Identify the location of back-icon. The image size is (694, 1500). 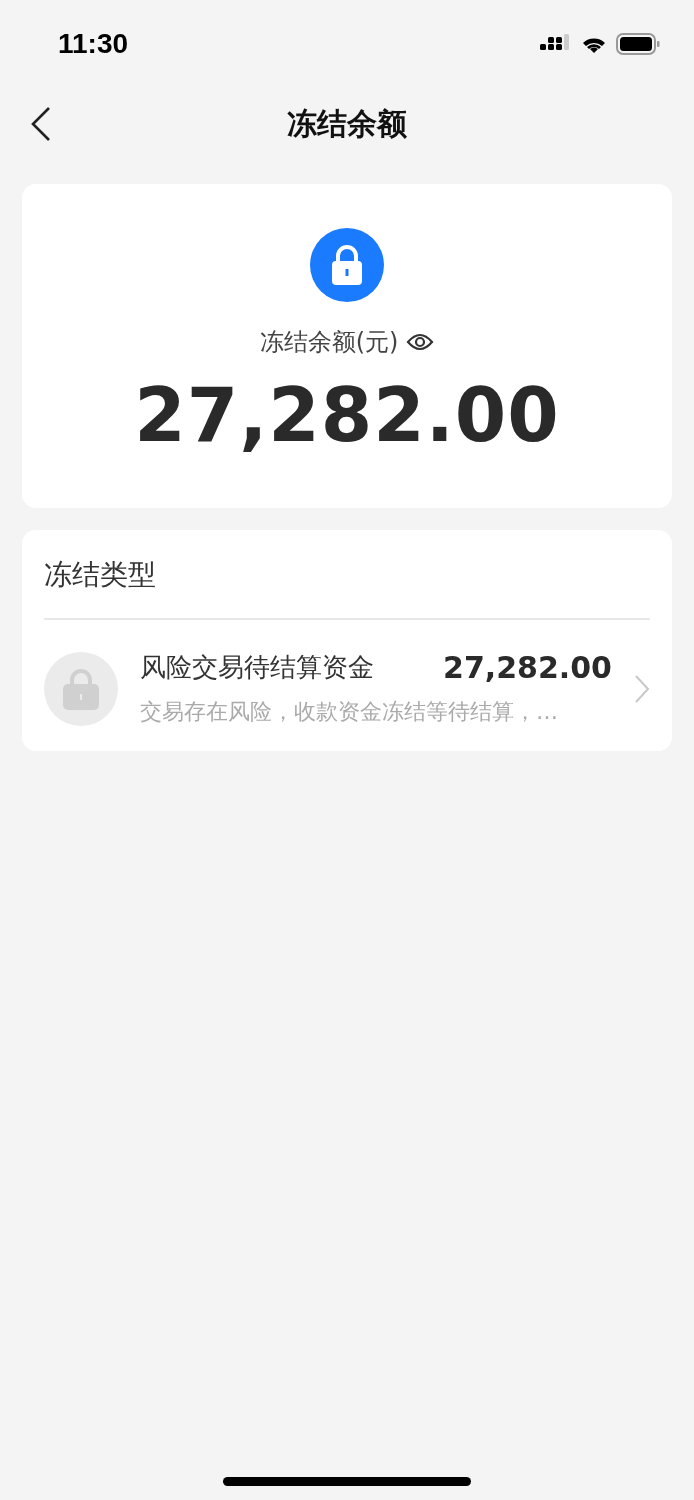
(41, 124).